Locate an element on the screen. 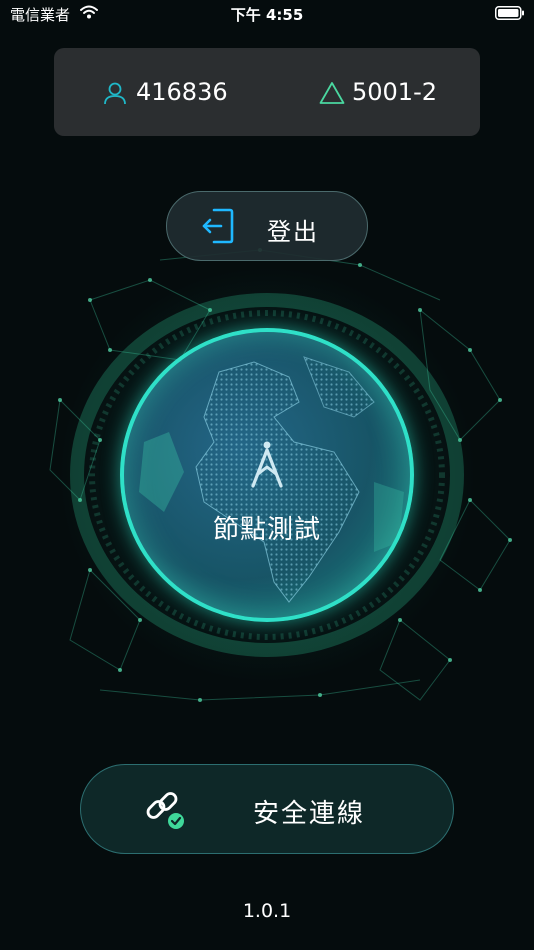  status-bar: 電信業者 下午 4:55 is located at coordinates (267, 14).